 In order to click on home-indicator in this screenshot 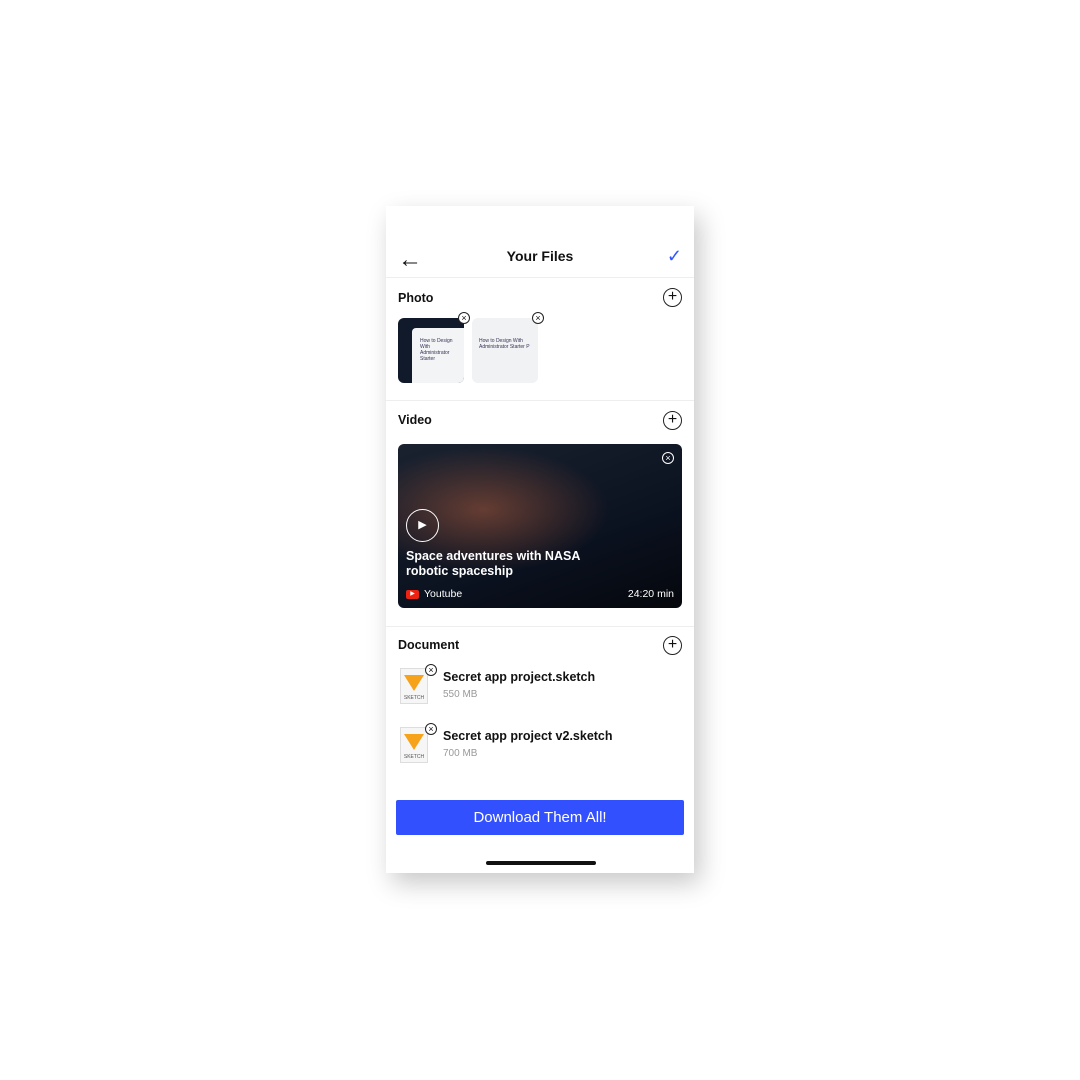, I will do `click(541, 863)`.